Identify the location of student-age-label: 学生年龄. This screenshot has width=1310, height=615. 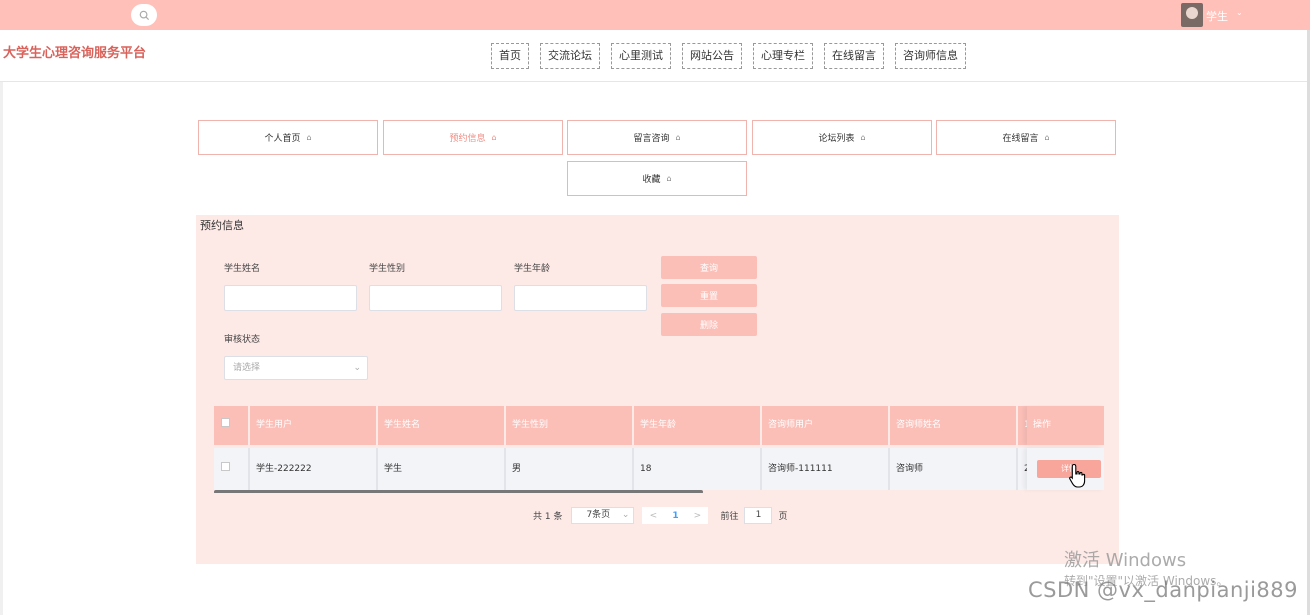
(532, 269).